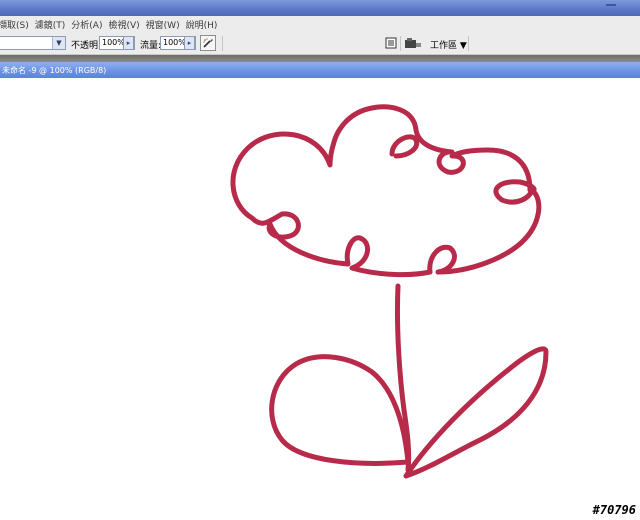 Image resolution: width=640 pixels, height=520 pixels. What do you see at coordinates (17, 24) in the screenshot?
I see `menu-item-select: 擷取(S)` at bounding box center [17, 24].